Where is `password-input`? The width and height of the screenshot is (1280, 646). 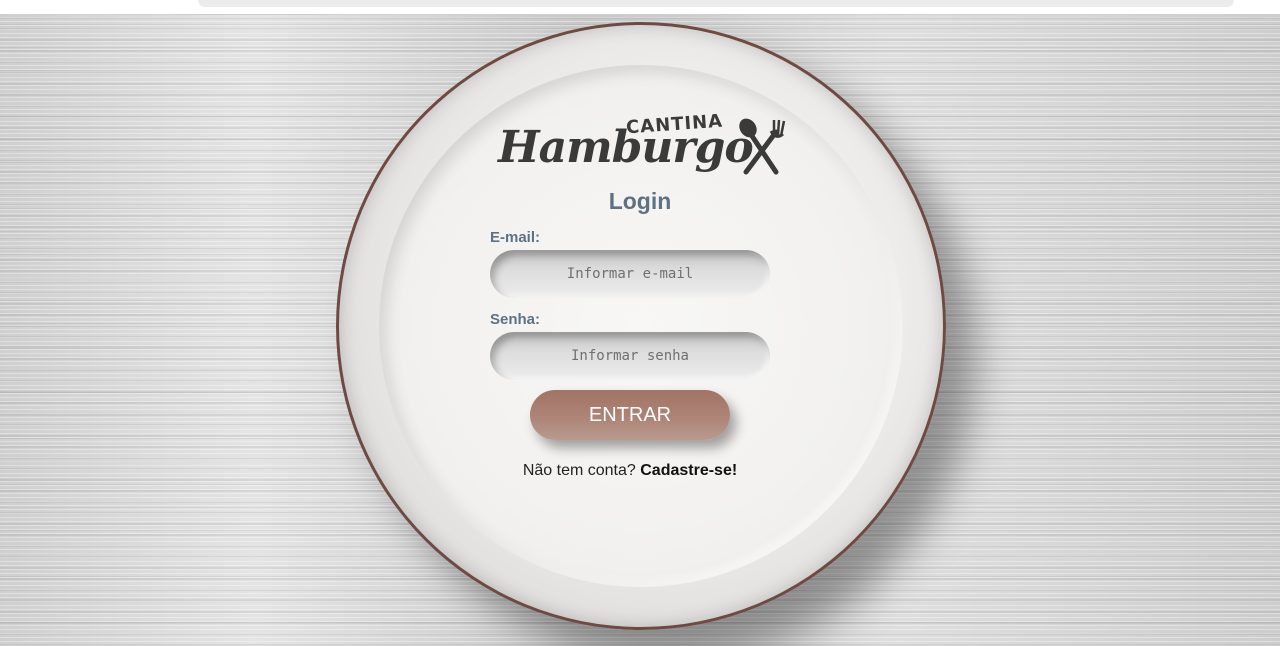
password-input is located at coordinates (630, 356).